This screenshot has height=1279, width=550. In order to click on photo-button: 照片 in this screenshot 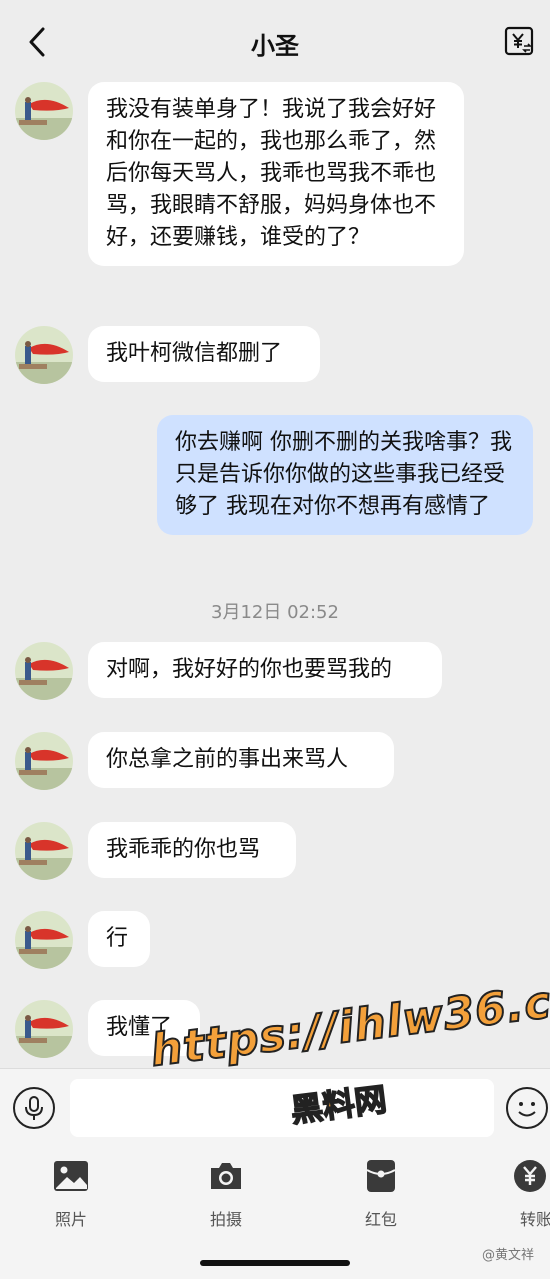, I will do `click(71, 1194)`.